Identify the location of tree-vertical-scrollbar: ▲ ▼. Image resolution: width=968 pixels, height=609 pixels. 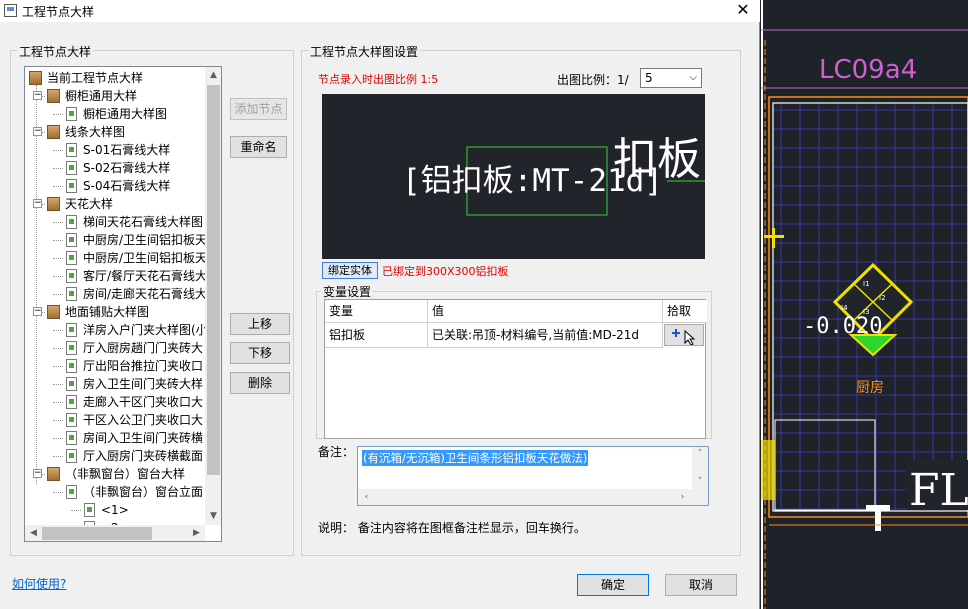
(213, 296).